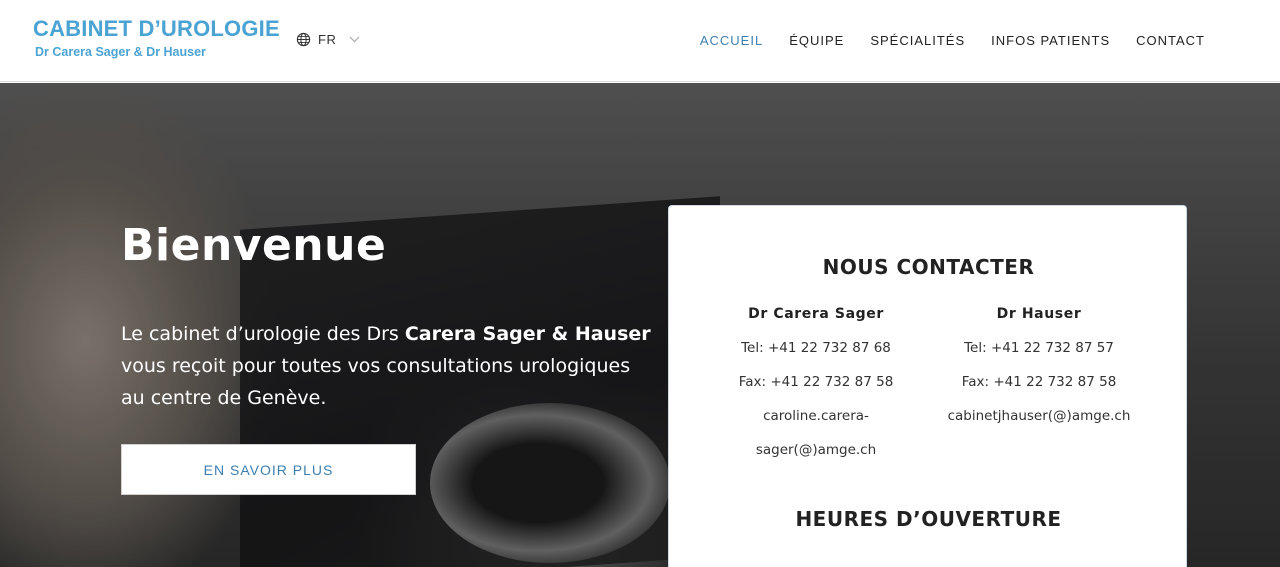  Describe the element at coordinates (731, 40) in the screenshot. I see `nav-accueil: ACCUEIL` at that location.